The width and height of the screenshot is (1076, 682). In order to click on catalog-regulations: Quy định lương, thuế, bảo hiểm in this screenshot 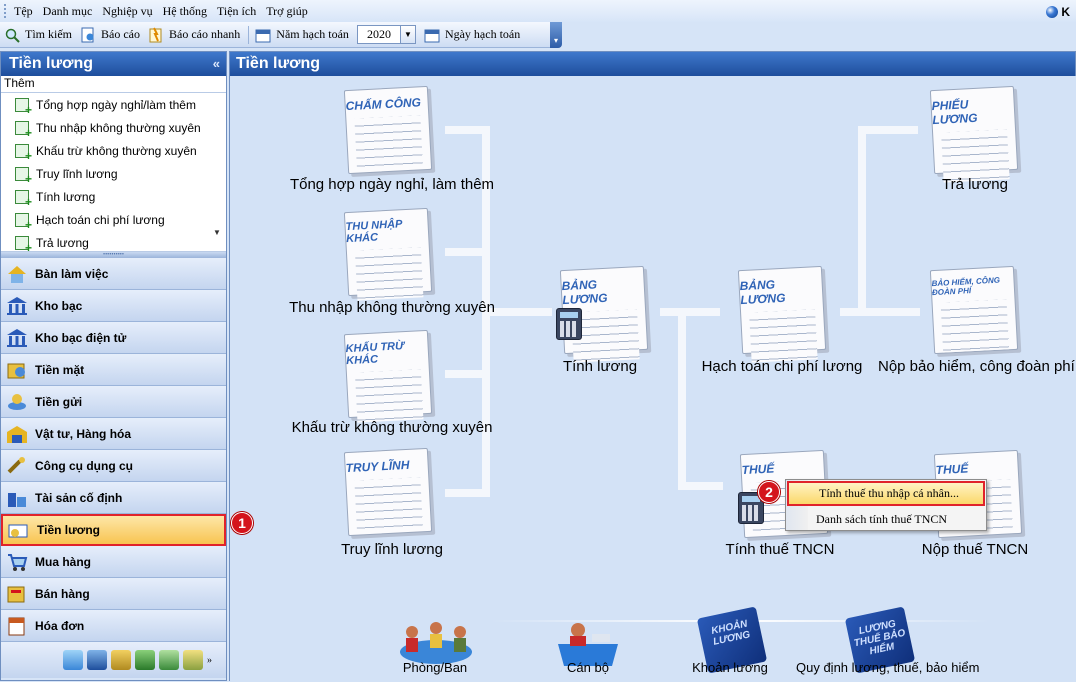, I will do `click(887, 667)`.